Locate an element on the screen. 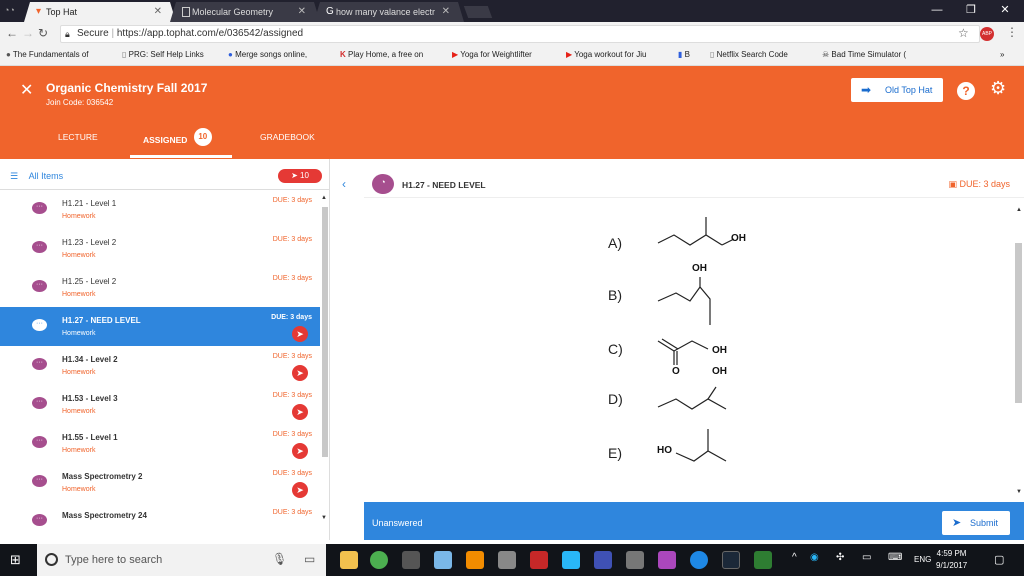 Image resolution: width=1024 pixels, height=576 pixels. option-b-label: B) is located at coordinates (615, 295).